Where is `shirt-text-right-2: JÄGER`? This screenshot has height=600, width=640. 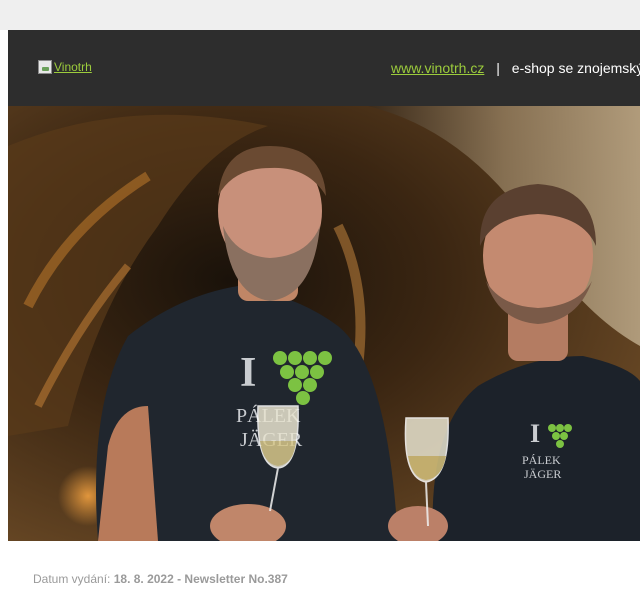
shirt-text-right-2: JÄGER is located at coordinates (542, 474).